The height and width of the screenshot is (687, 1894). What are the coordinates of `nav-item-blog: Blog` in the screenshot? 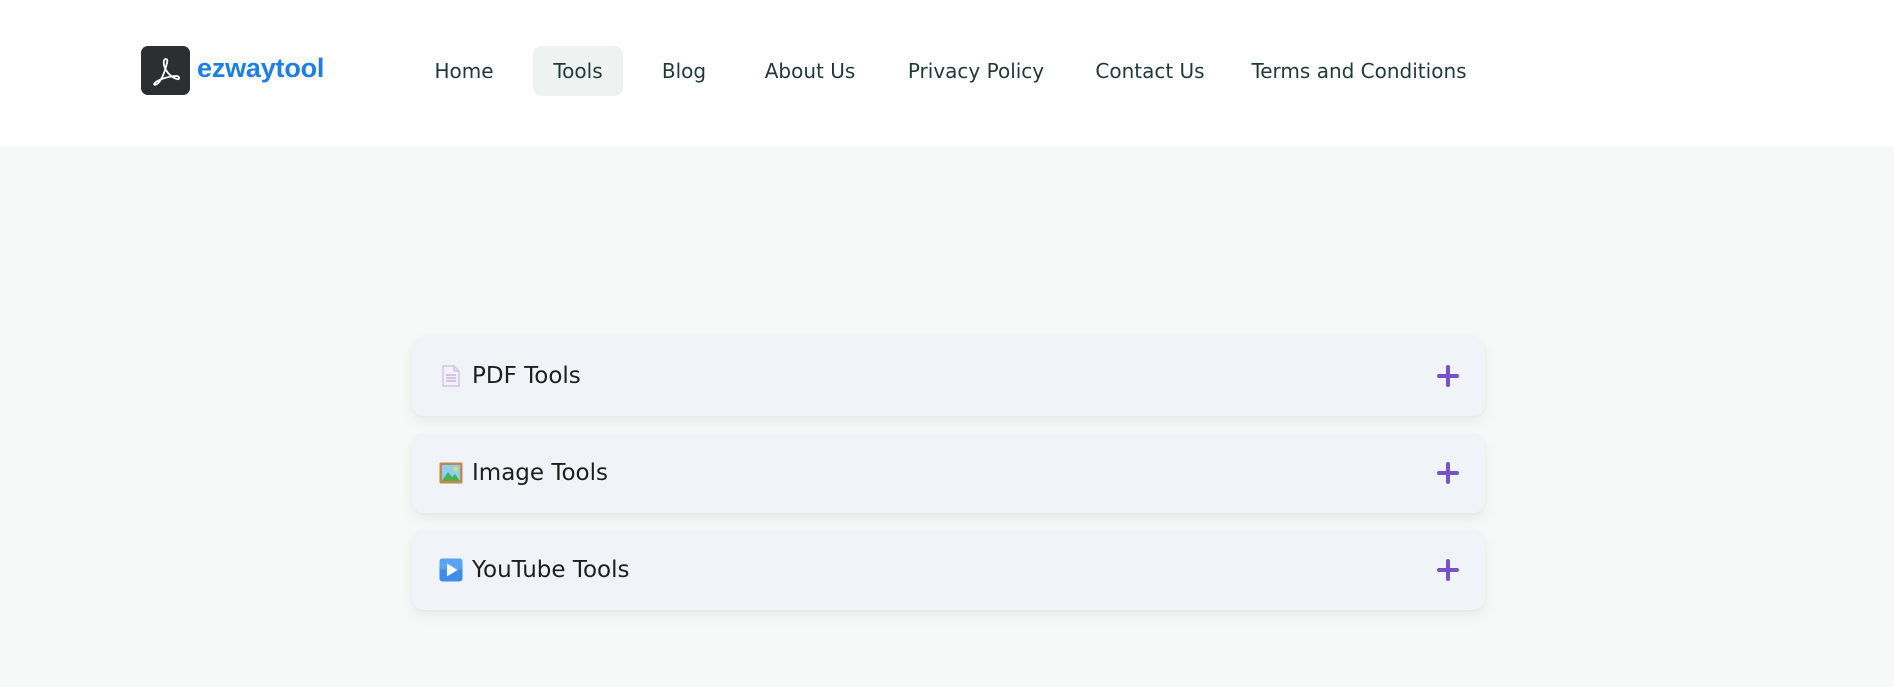 It's located at (684, 71).